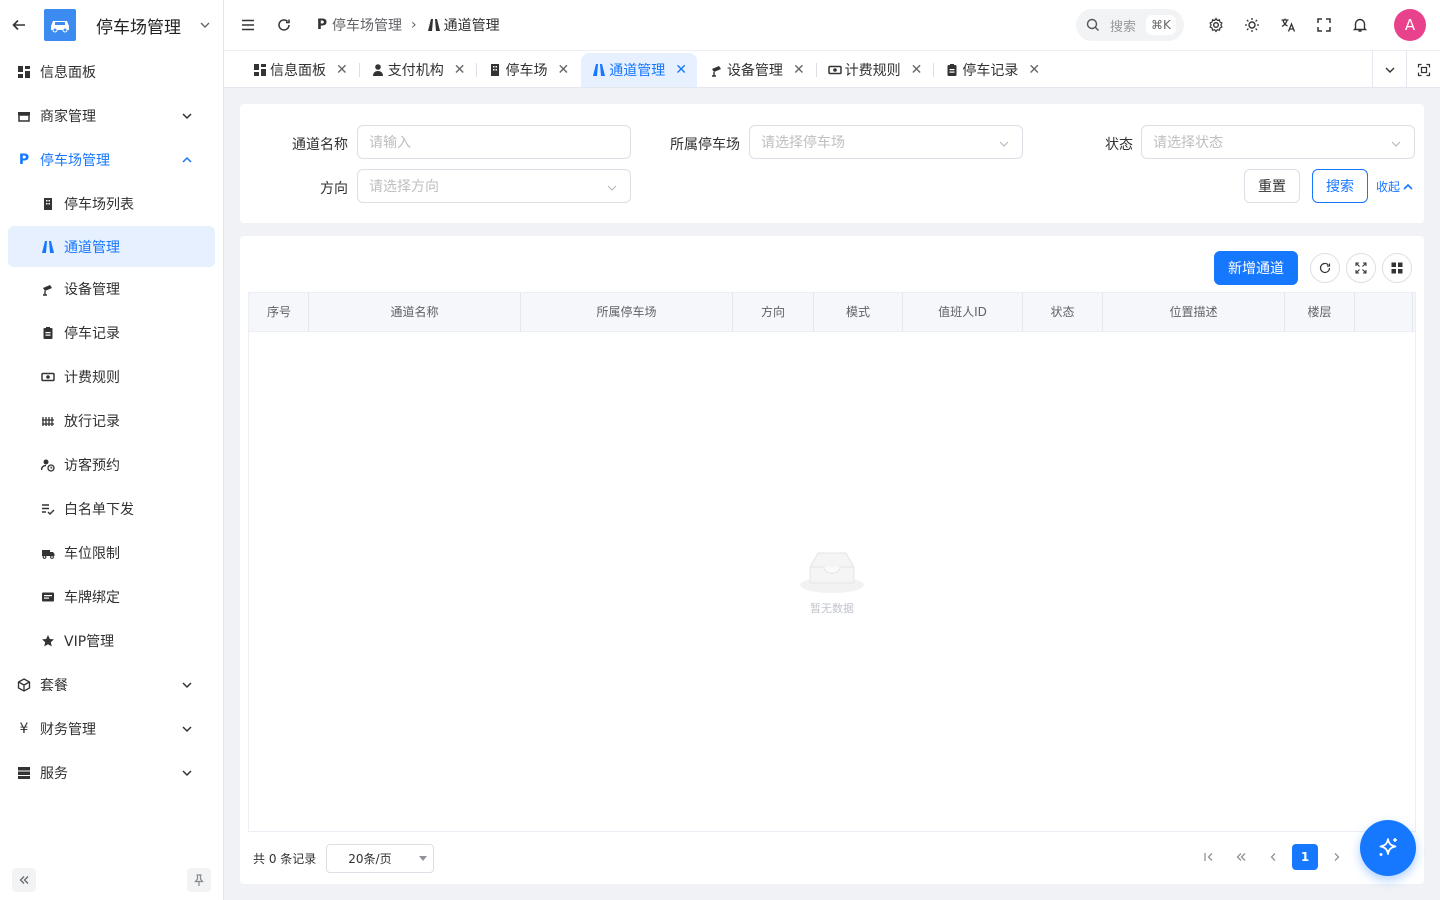  I want to click on menu-toggle-icon, so click(248, 25).